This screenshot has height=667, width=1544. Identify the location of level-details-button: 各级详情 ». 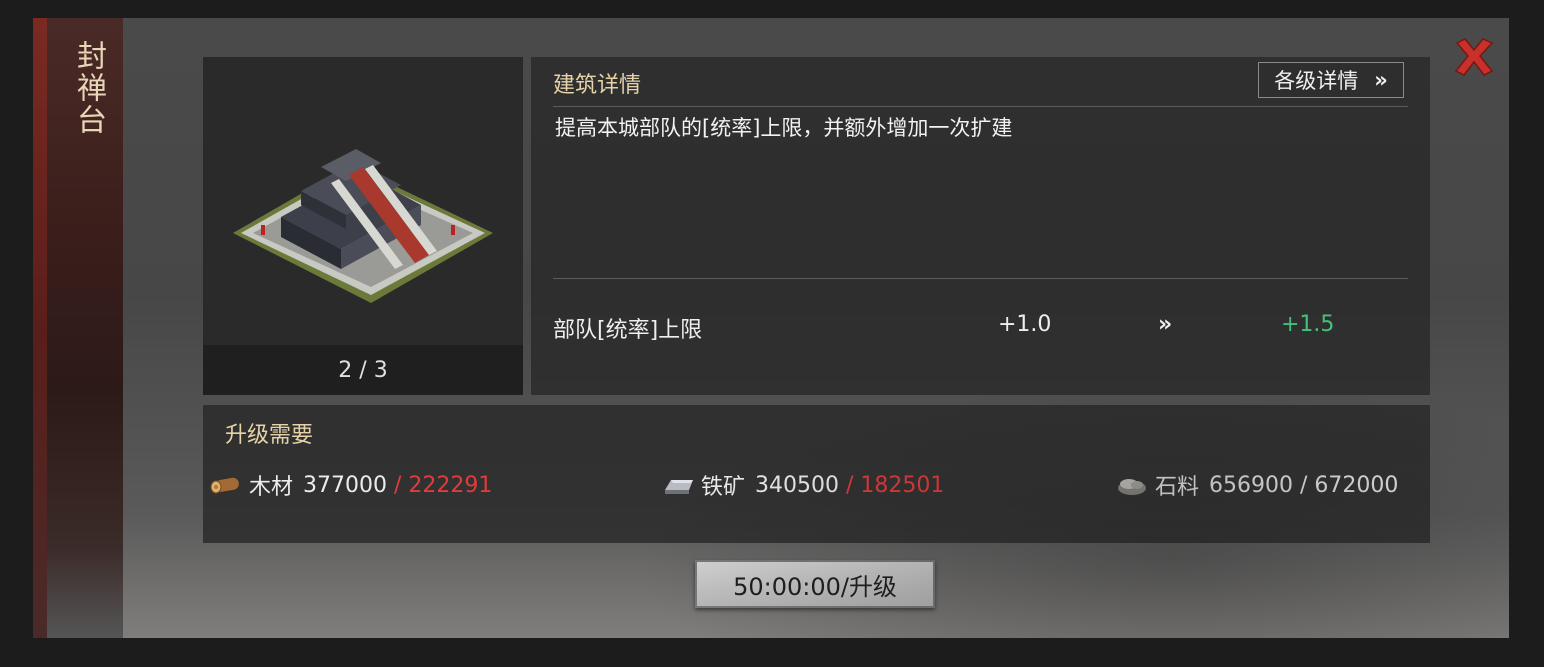
(1331, 80).